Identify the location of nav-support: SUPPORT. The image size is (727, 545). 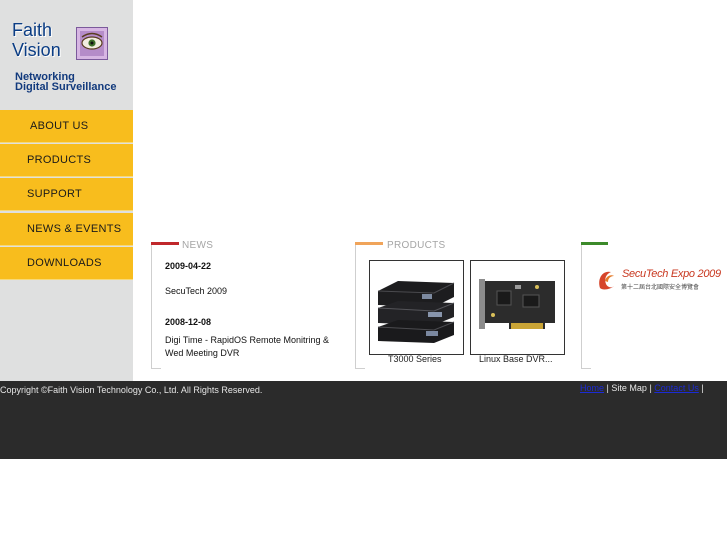
(66, 194).